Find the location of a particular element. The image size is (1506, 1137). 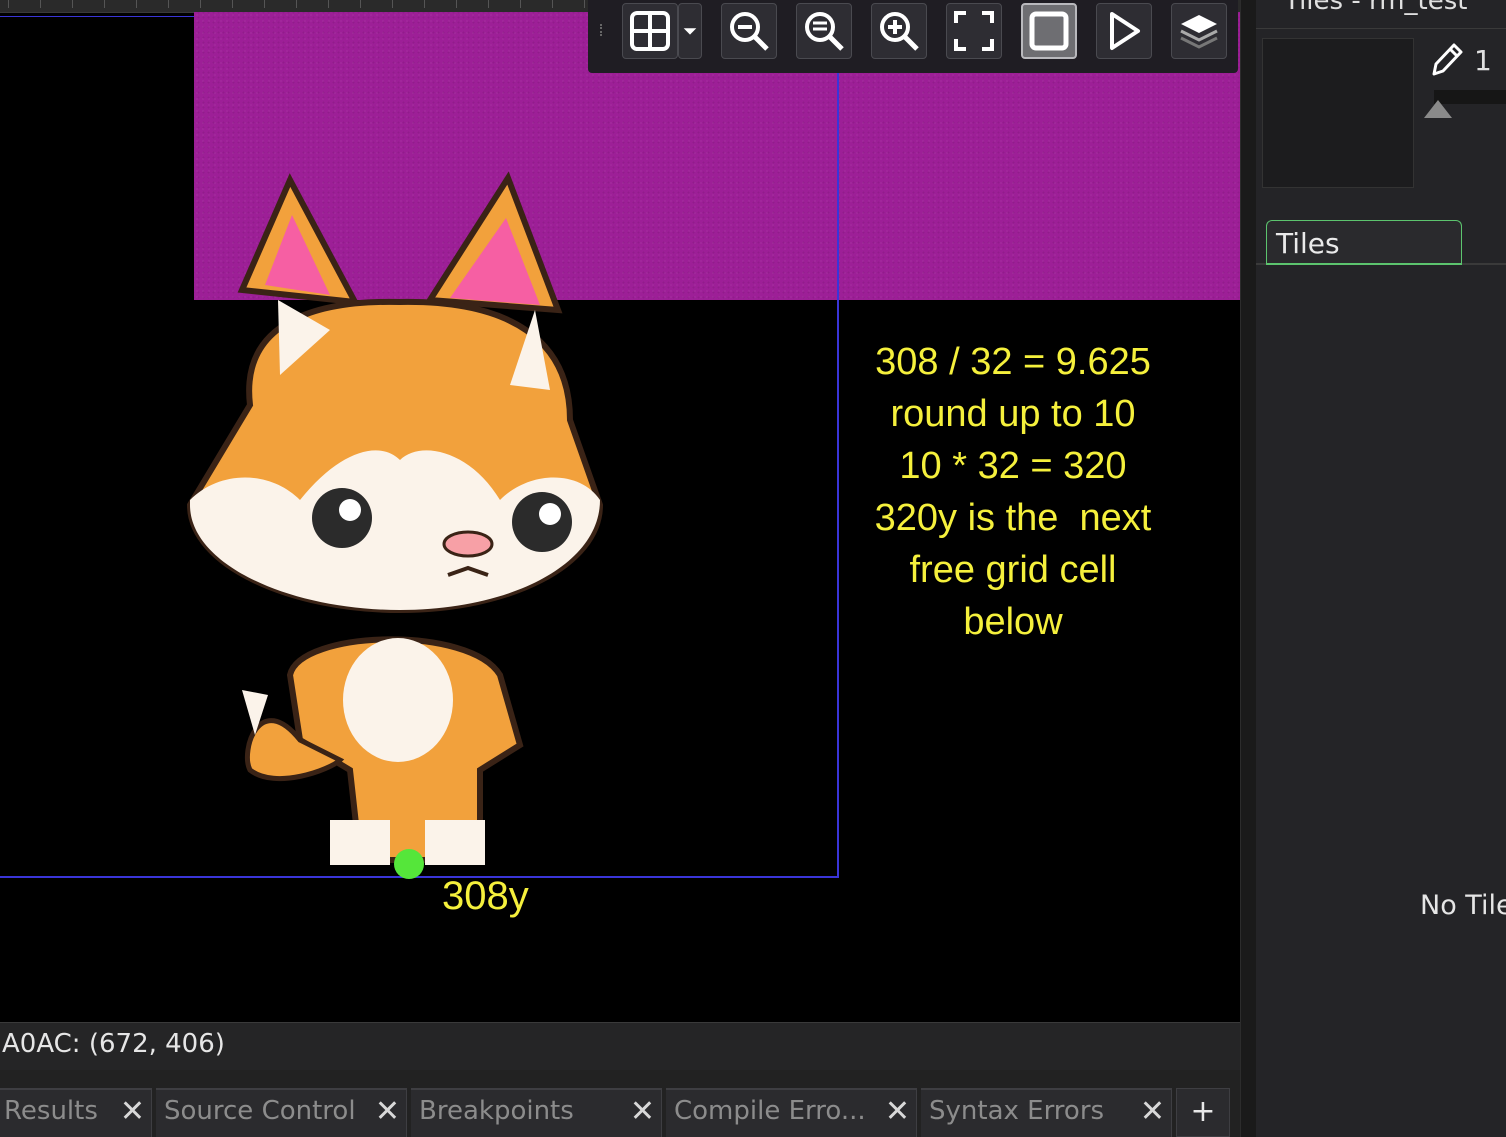

add-tab-button: + is located at coordinates (1203, 1112).